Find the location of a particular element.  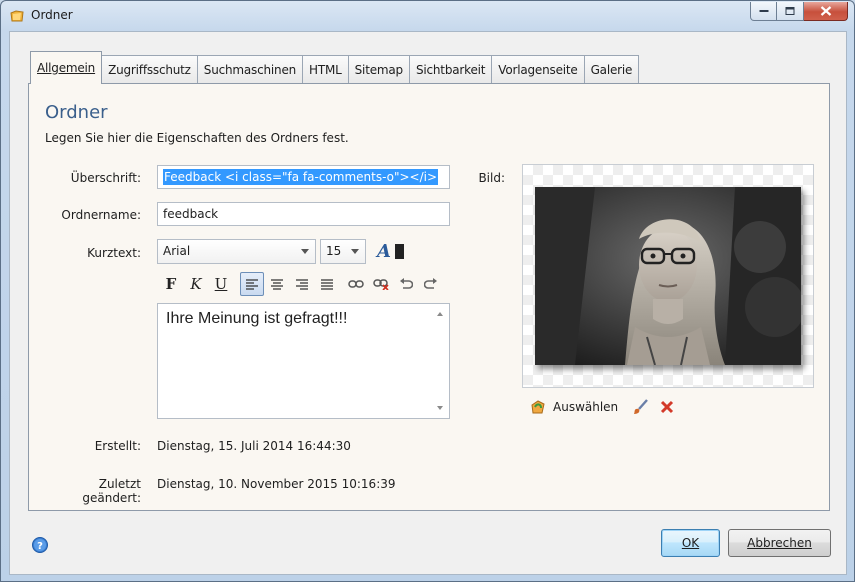

created-value: Dienstag, 15. Juli 2014 16:44:30 is located at coordinates (254, 446).